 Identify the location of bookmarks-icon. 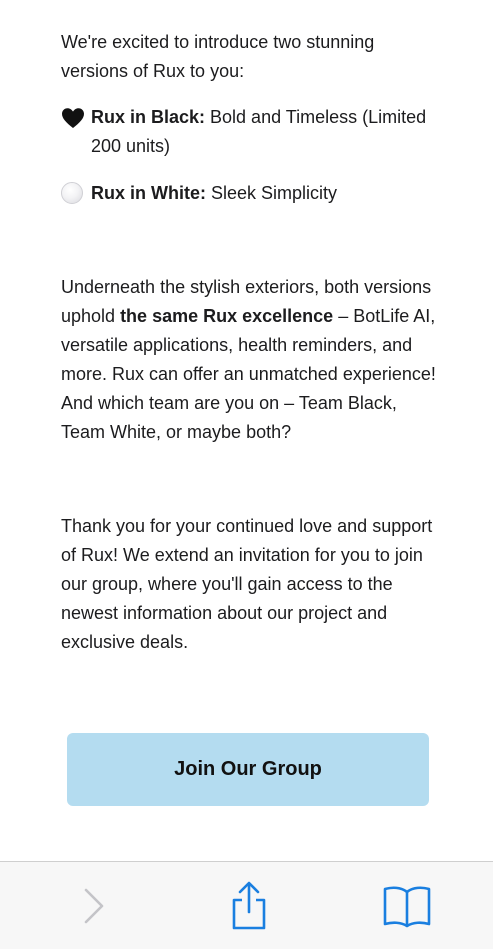
(407, 907).